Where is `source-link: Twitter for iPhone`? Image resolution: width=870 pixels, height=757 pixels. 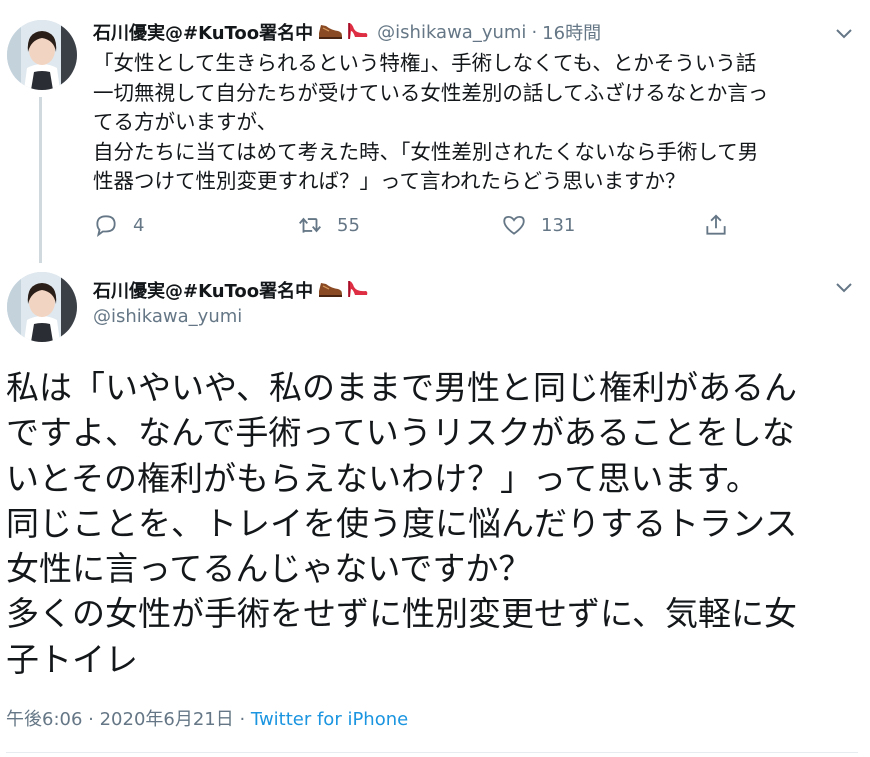 source-link: Twitter for iPhone is located at coordinates (329, 719).